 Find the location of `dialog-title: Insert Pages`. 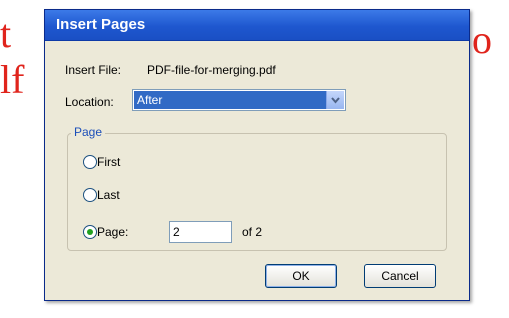

dialog-title: Insert Pages is located at coordinates (101, 24).